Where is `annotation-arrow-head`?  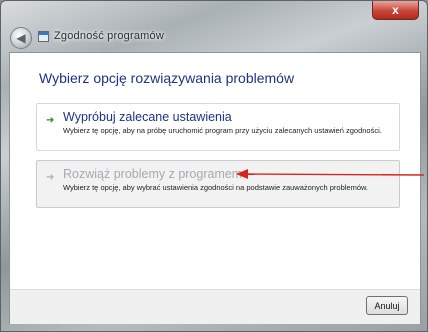
annotation-arrow-head is located at coordinates (242, 174).